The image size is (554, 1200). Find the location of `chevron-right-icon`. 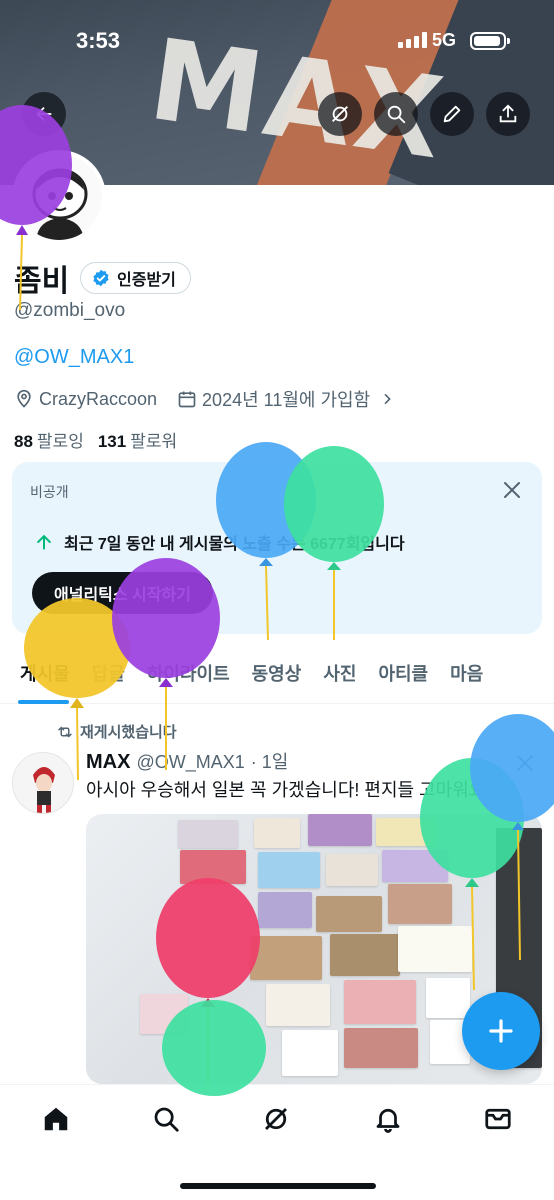

chevron-right-icon is located at coordinates (387, 399).